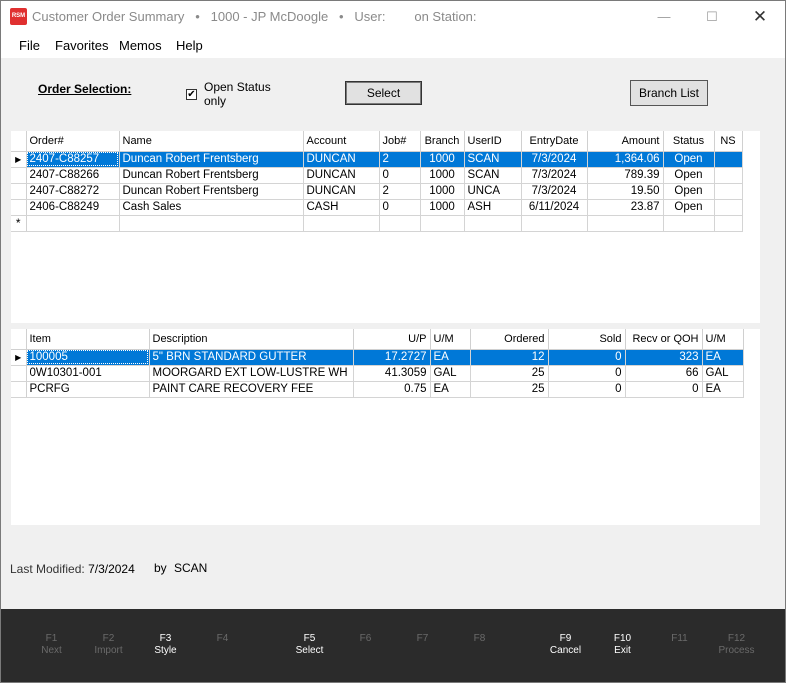 This screenshot has width=786, height=683. What do you see at coordinates (365, 639) in the screenshot?
I see `f6-key: F6` at bounding box center [365, 639].